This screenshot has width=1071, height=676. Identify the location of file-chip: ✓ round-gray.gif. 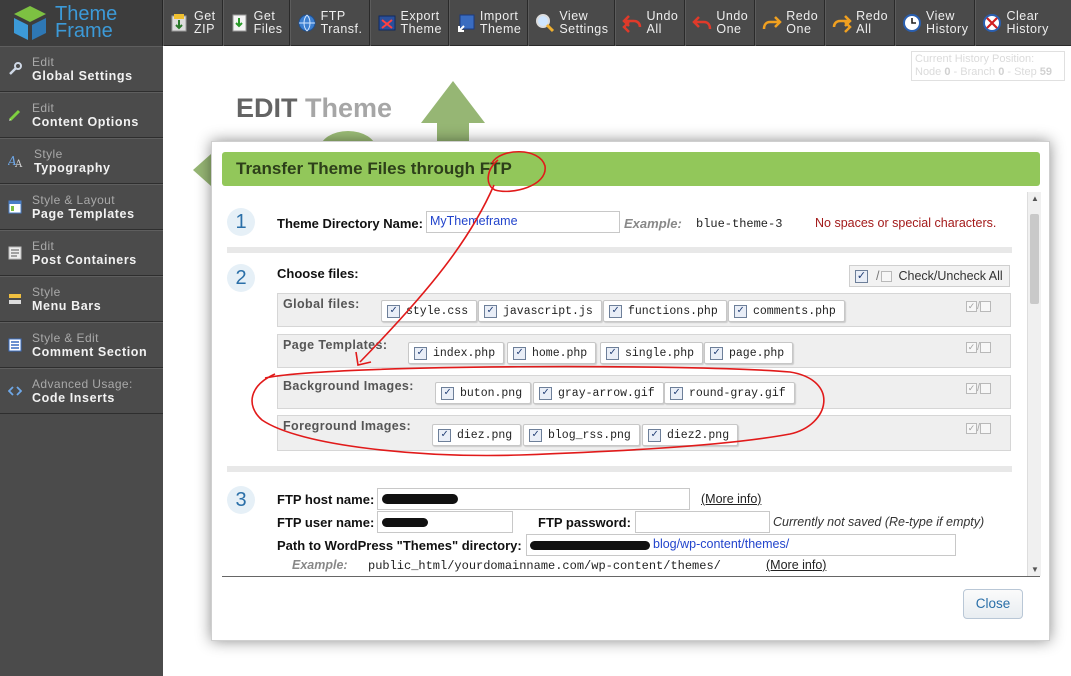
(729, 393).